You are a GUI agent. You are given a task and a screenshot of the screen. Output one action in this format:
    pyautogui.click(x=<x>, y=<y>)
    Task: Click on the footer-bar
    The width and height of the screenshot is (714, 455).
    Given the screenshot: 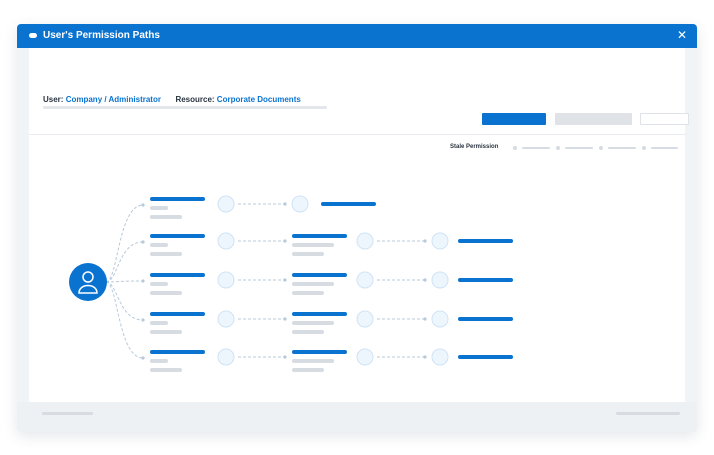 What is the action you would take?
    pyautogui.click(x=357, y=417)
    